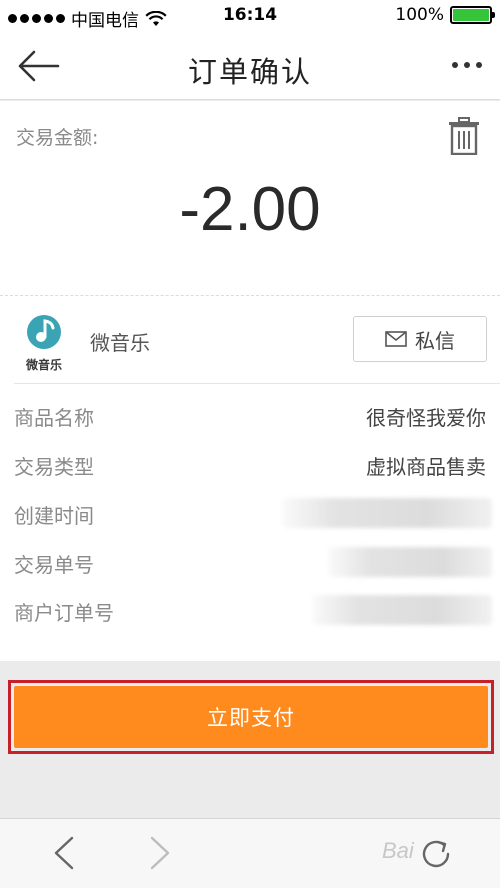 This screenshot has width=500, height=888. What do you see at coordinates (249, 72) in the screenshot?
I see `page-title: 订单确认` at bounding box center [249, 72].